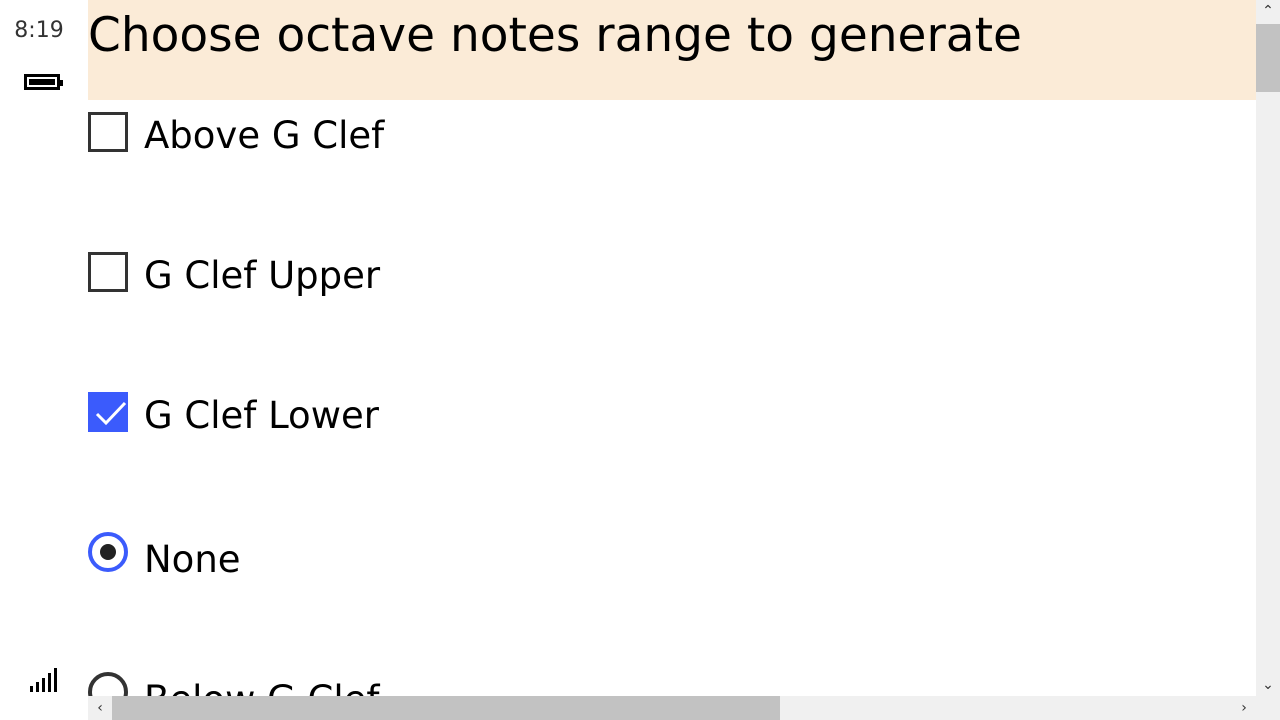  Describe the element at coordinates (1268, 685) in the screenshot. I see `chevron-down-icon: ⌄` at that location.